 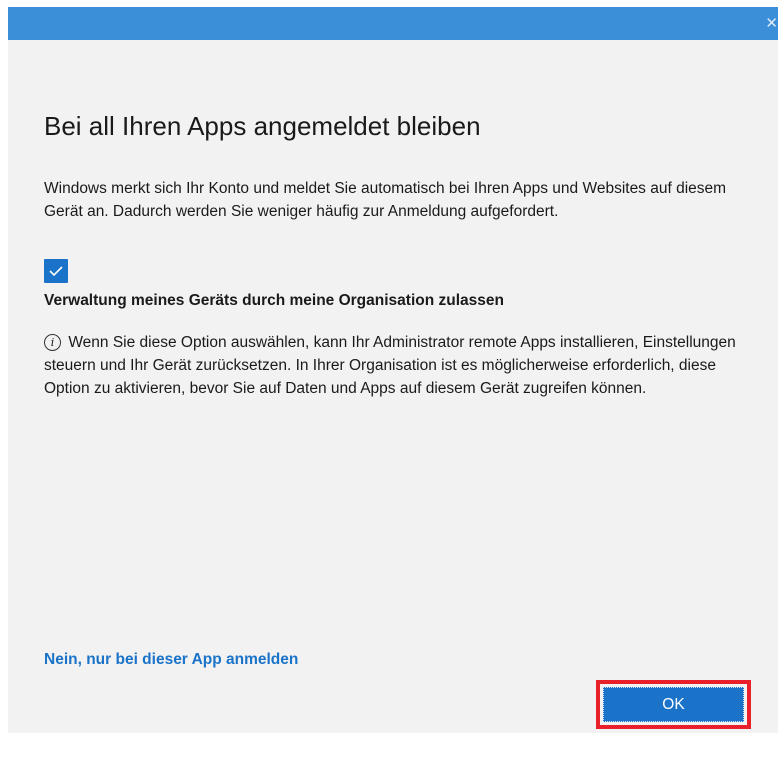 I want to click on close-button: ✕, so click(x=770, y=23).